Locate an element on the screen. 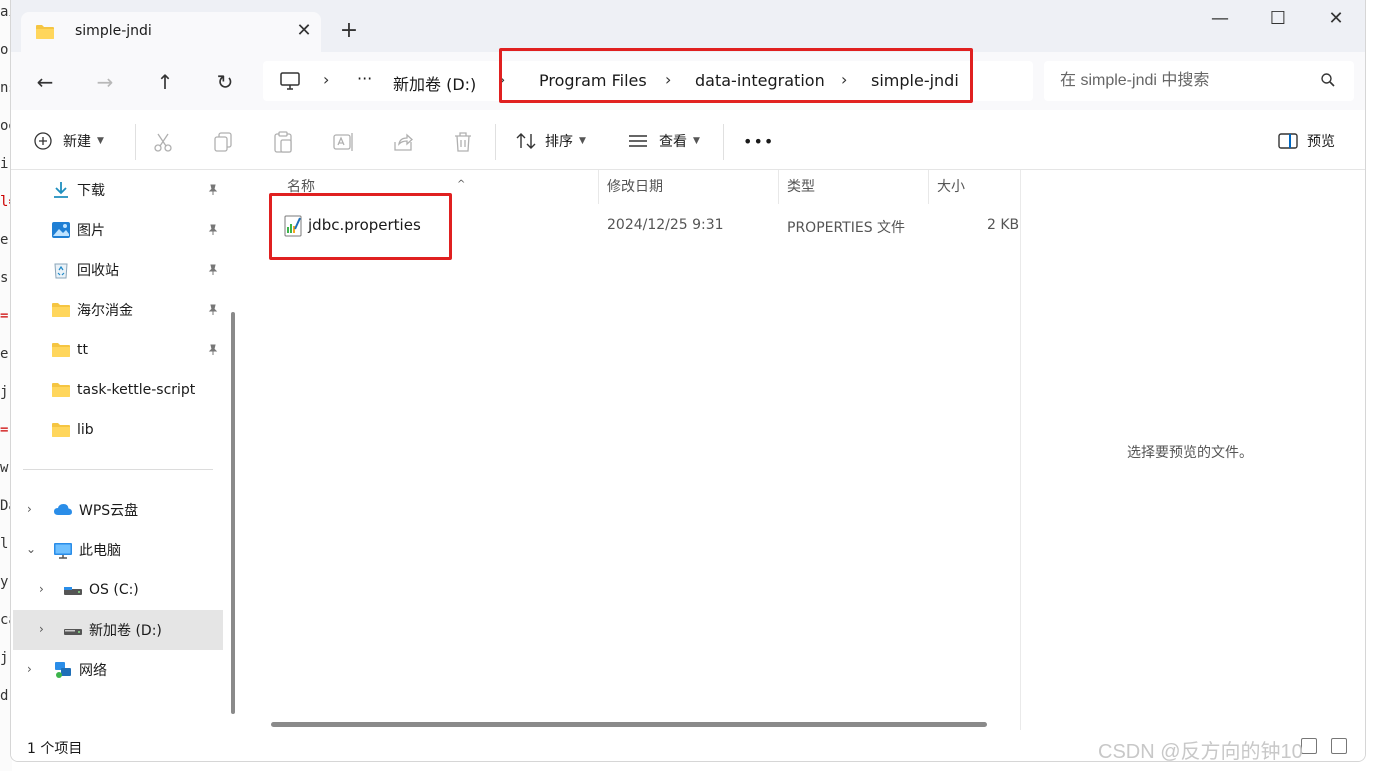 The image size is (1375, 771). view-button: 查看 ▼ is located at coordinates (663, 141).